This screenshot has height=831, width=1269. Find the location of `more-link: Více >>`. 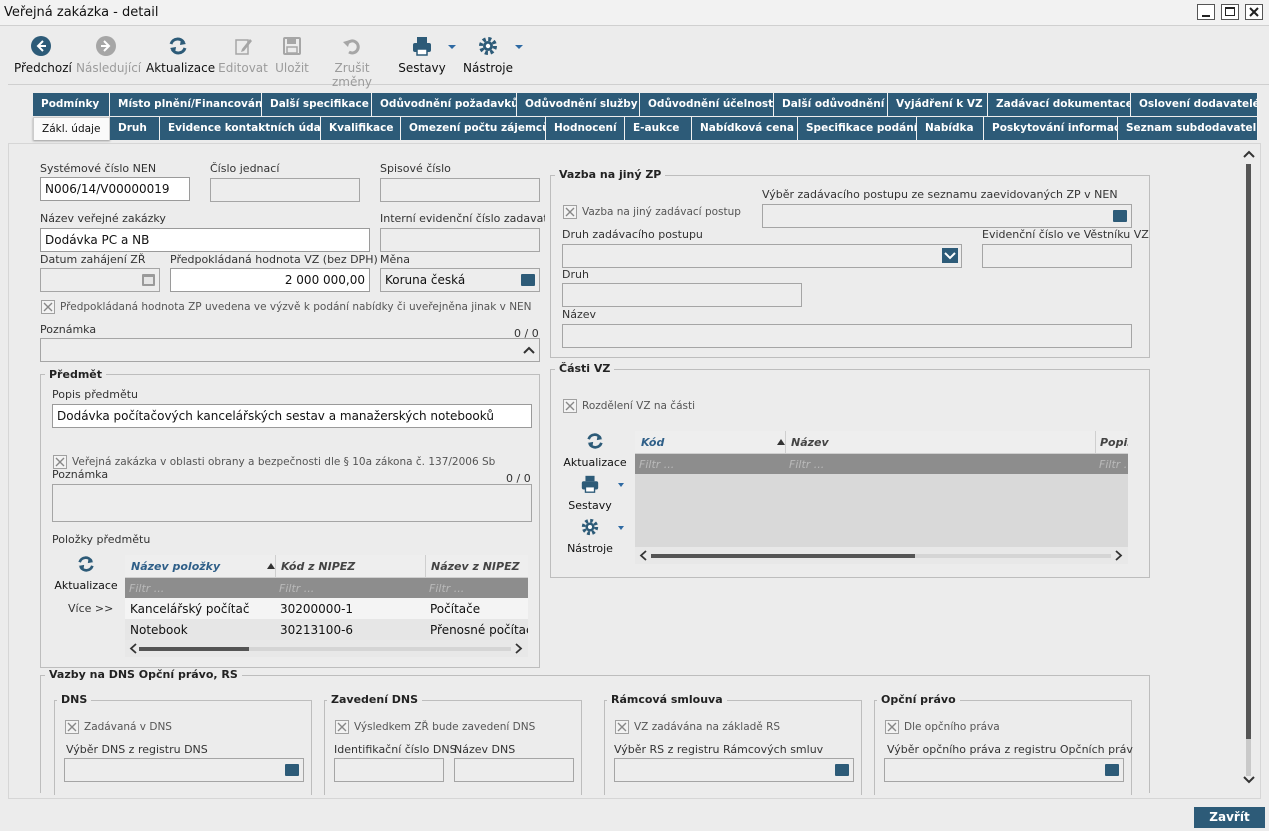

more-link: Více >> is located at coordinates (90, 608).